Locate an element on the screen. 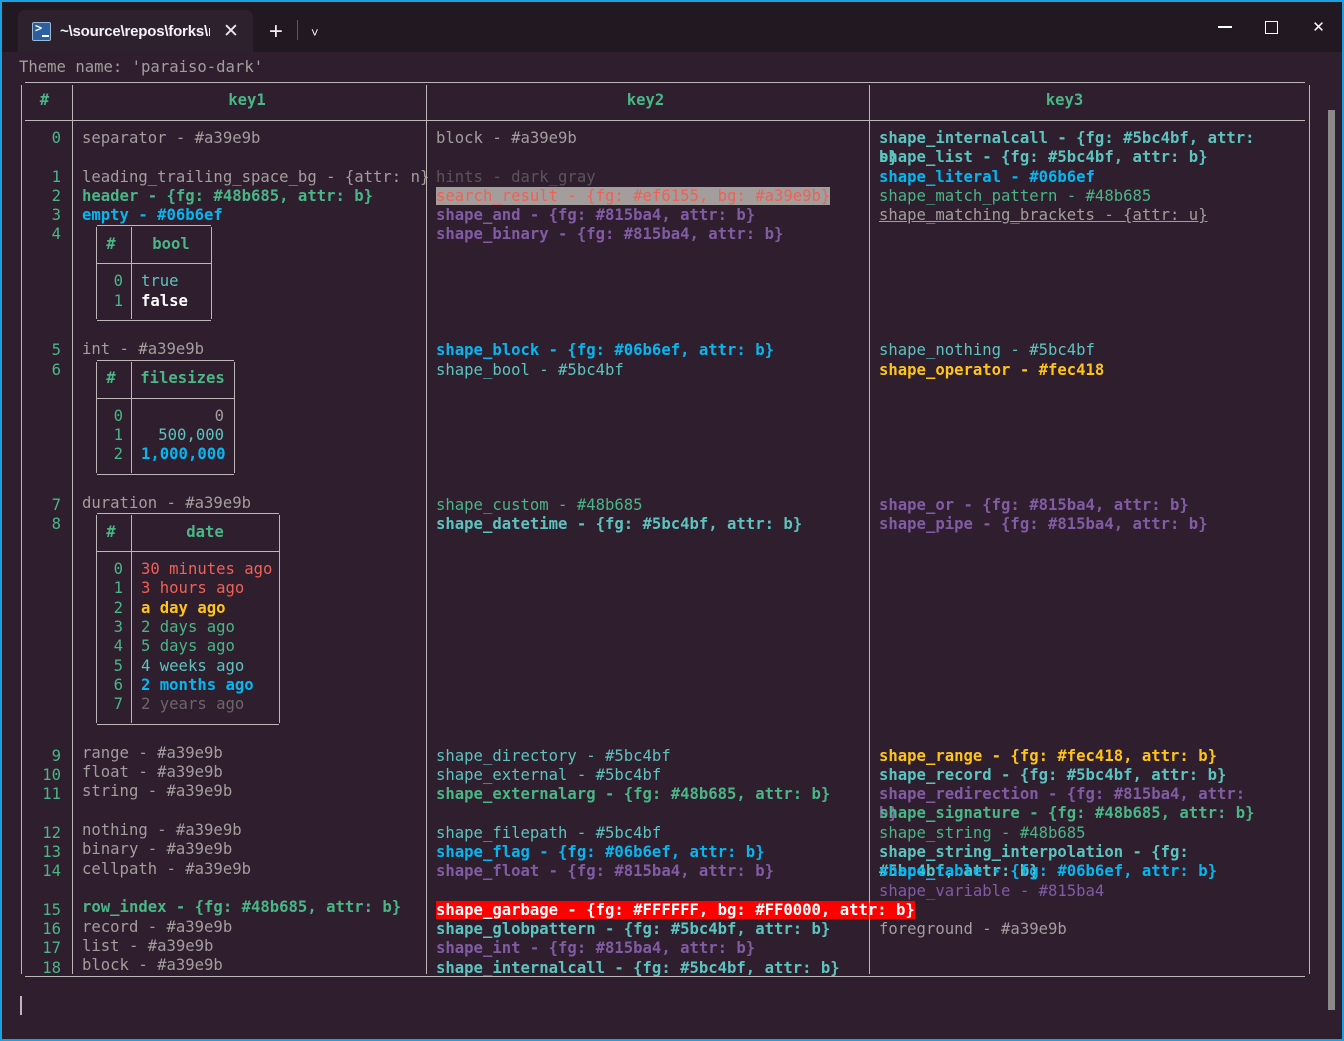 This screenshot has width=1344, height=1041. subtable-cell: 30 minutes ago is located at coordinates (207, 569).